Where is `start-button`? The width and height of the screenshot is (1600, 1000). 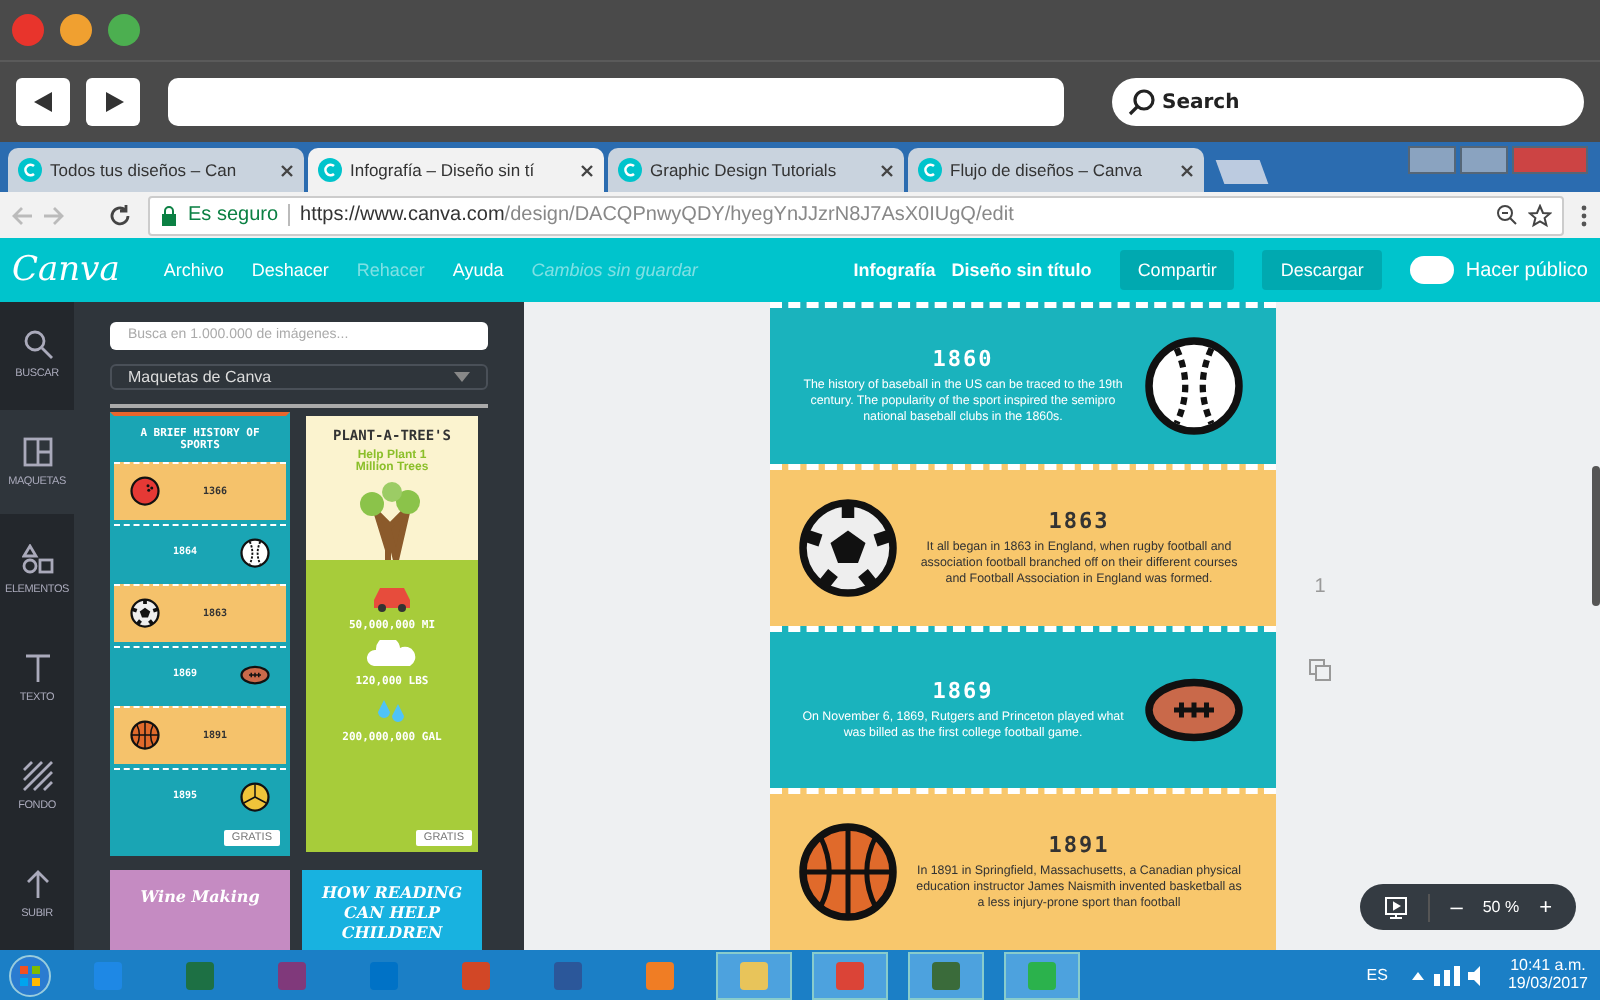 start-button is located at coordinates (30, 975).